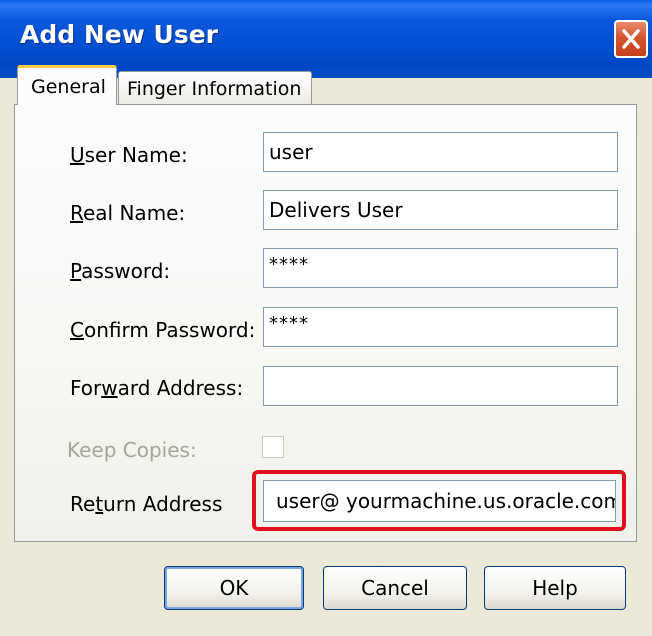 The image size is (652, 636). I want to click on password-field: ****, so click(440, 268).